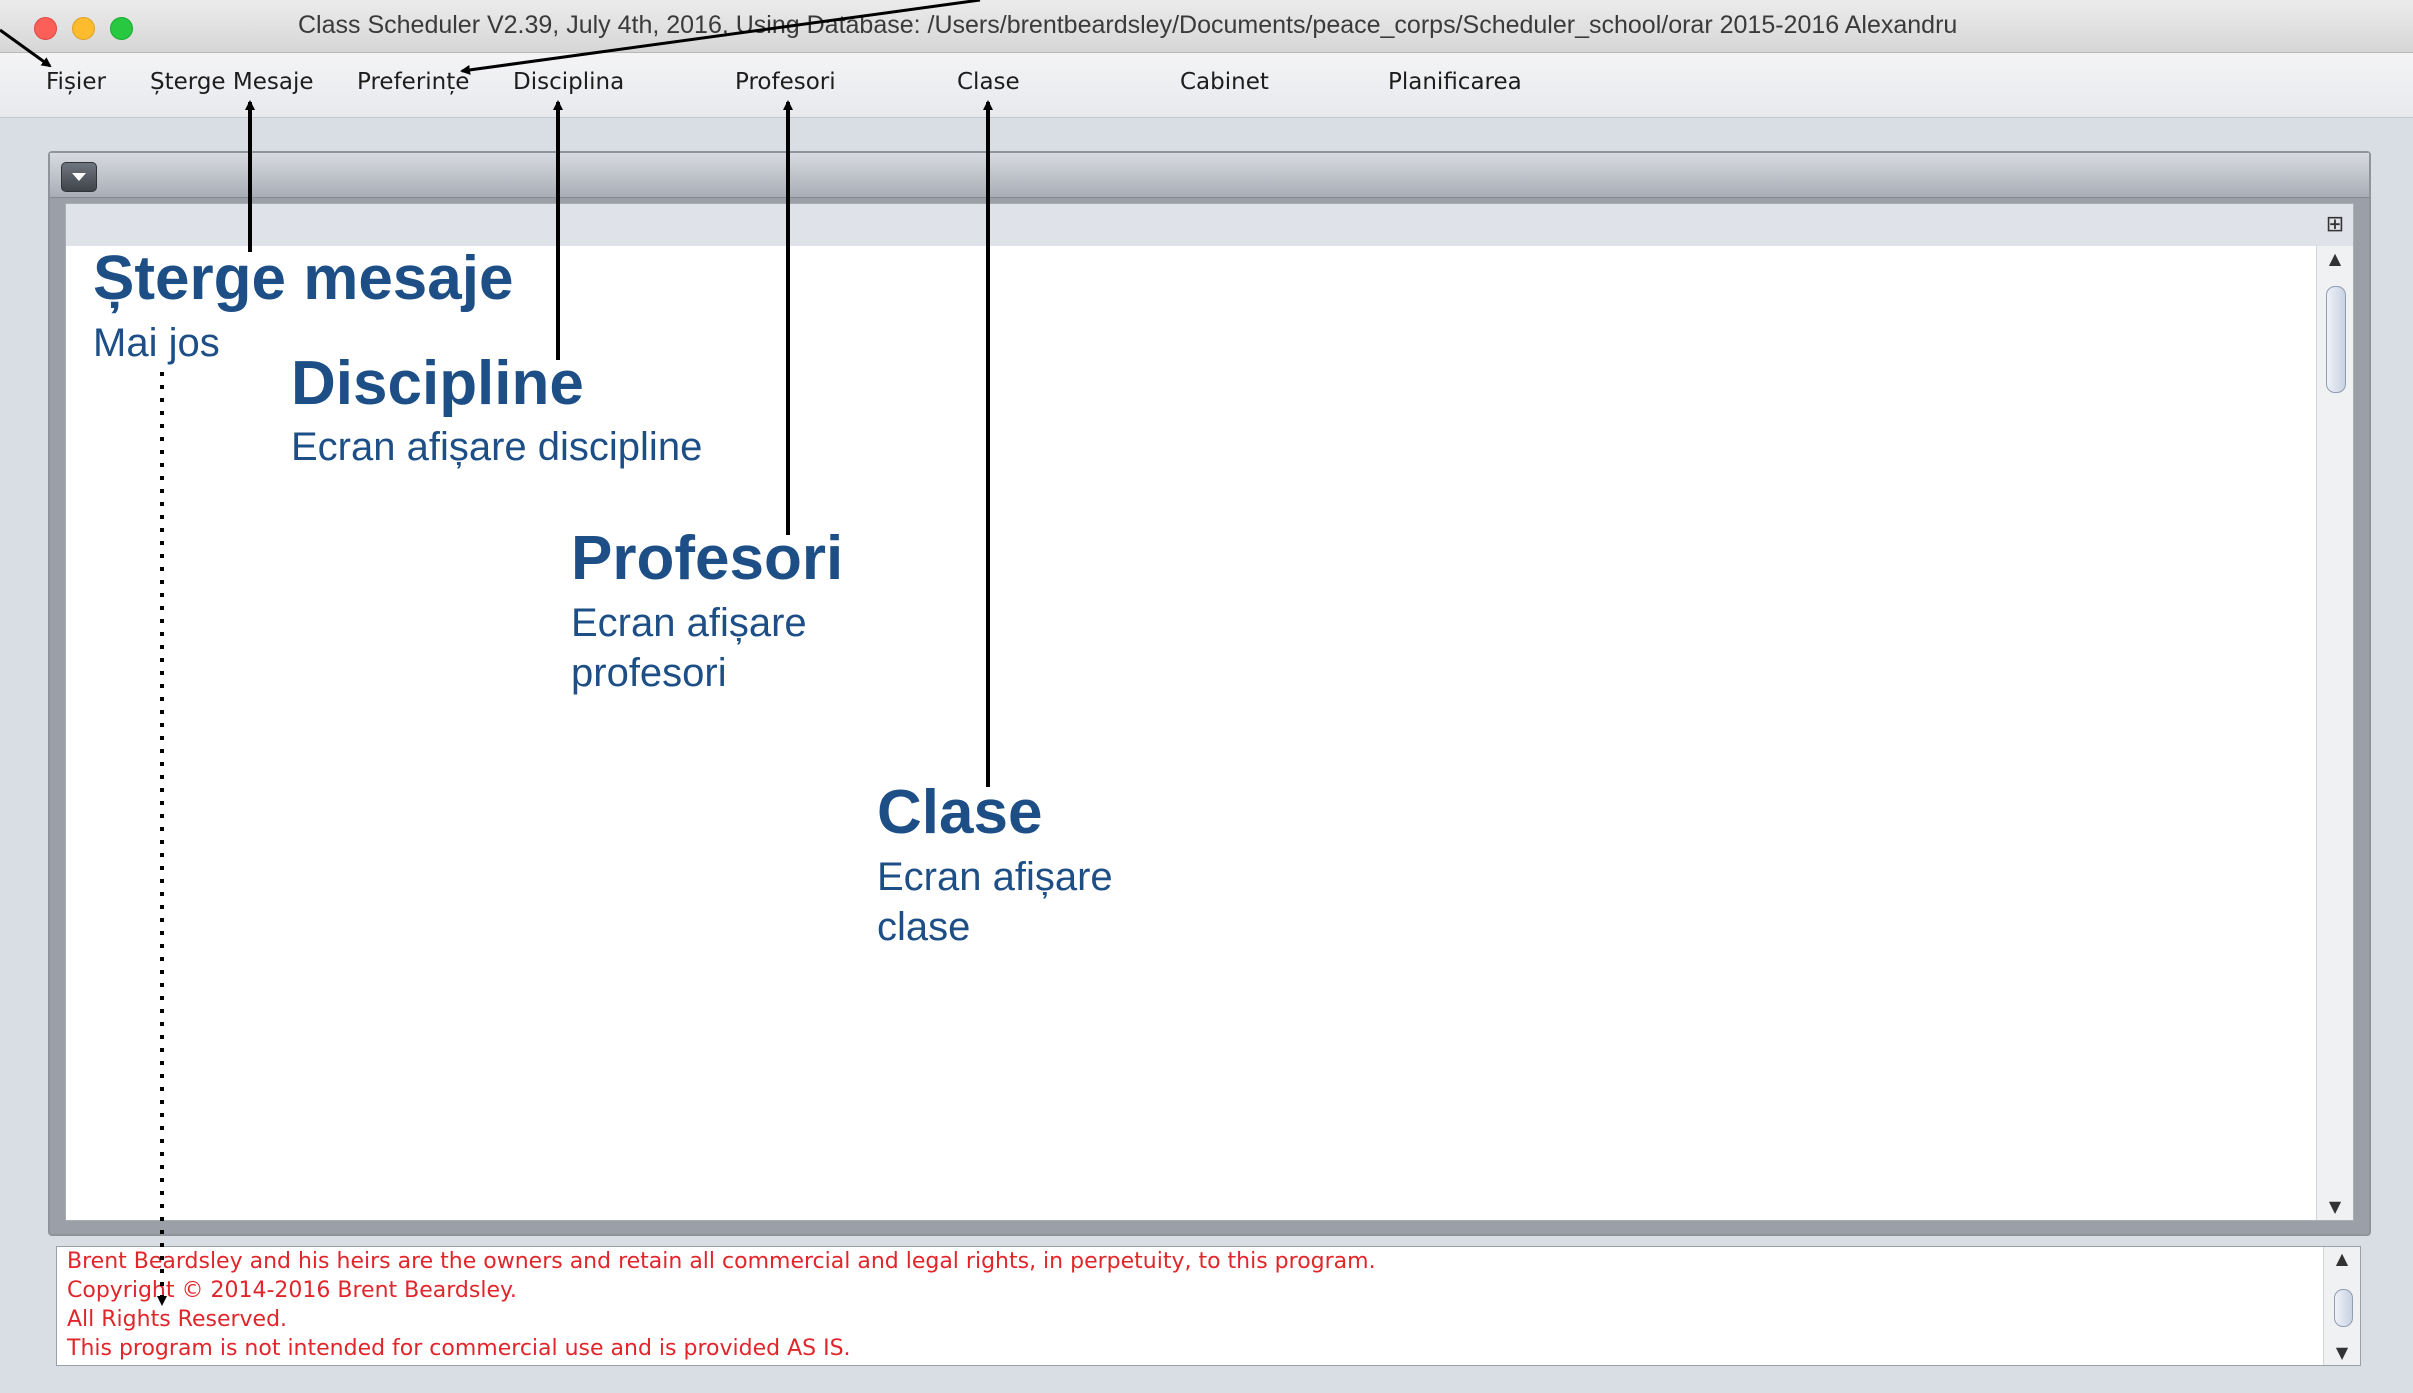 The image size is (2413, 1393). What do you see at coordinates (960, 812) in the screenshot?
I see `annotation-clase-title: Clase` at bounding box center [960, 812].